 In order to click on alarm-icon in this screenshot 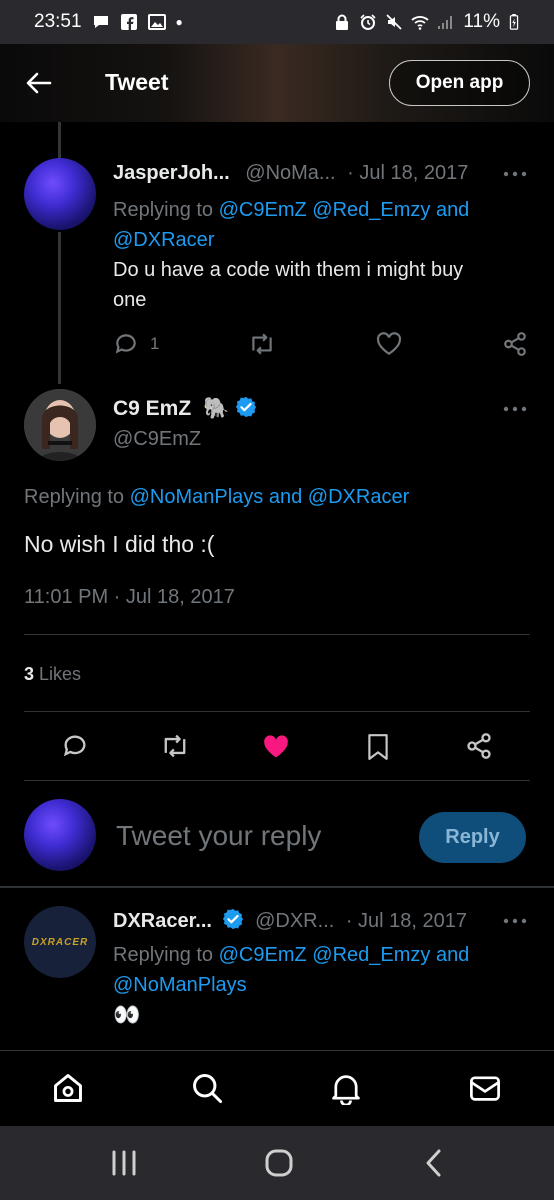, I will do `click(368, 22)`.